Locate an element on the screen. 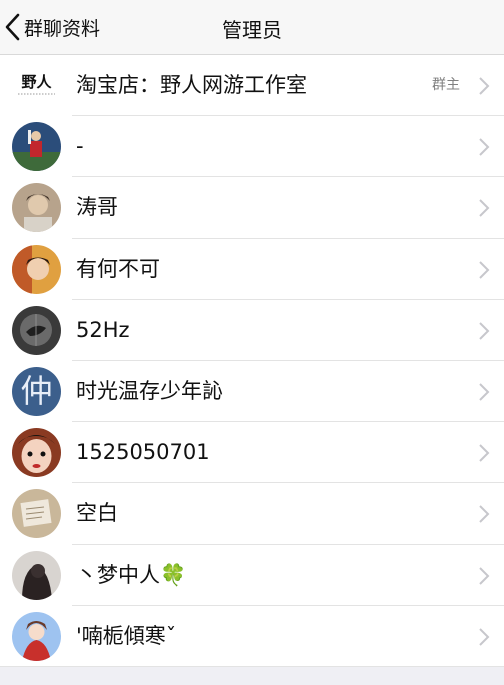  member-name: 丶梦中人🍀 is located at coordinates (131, 574).